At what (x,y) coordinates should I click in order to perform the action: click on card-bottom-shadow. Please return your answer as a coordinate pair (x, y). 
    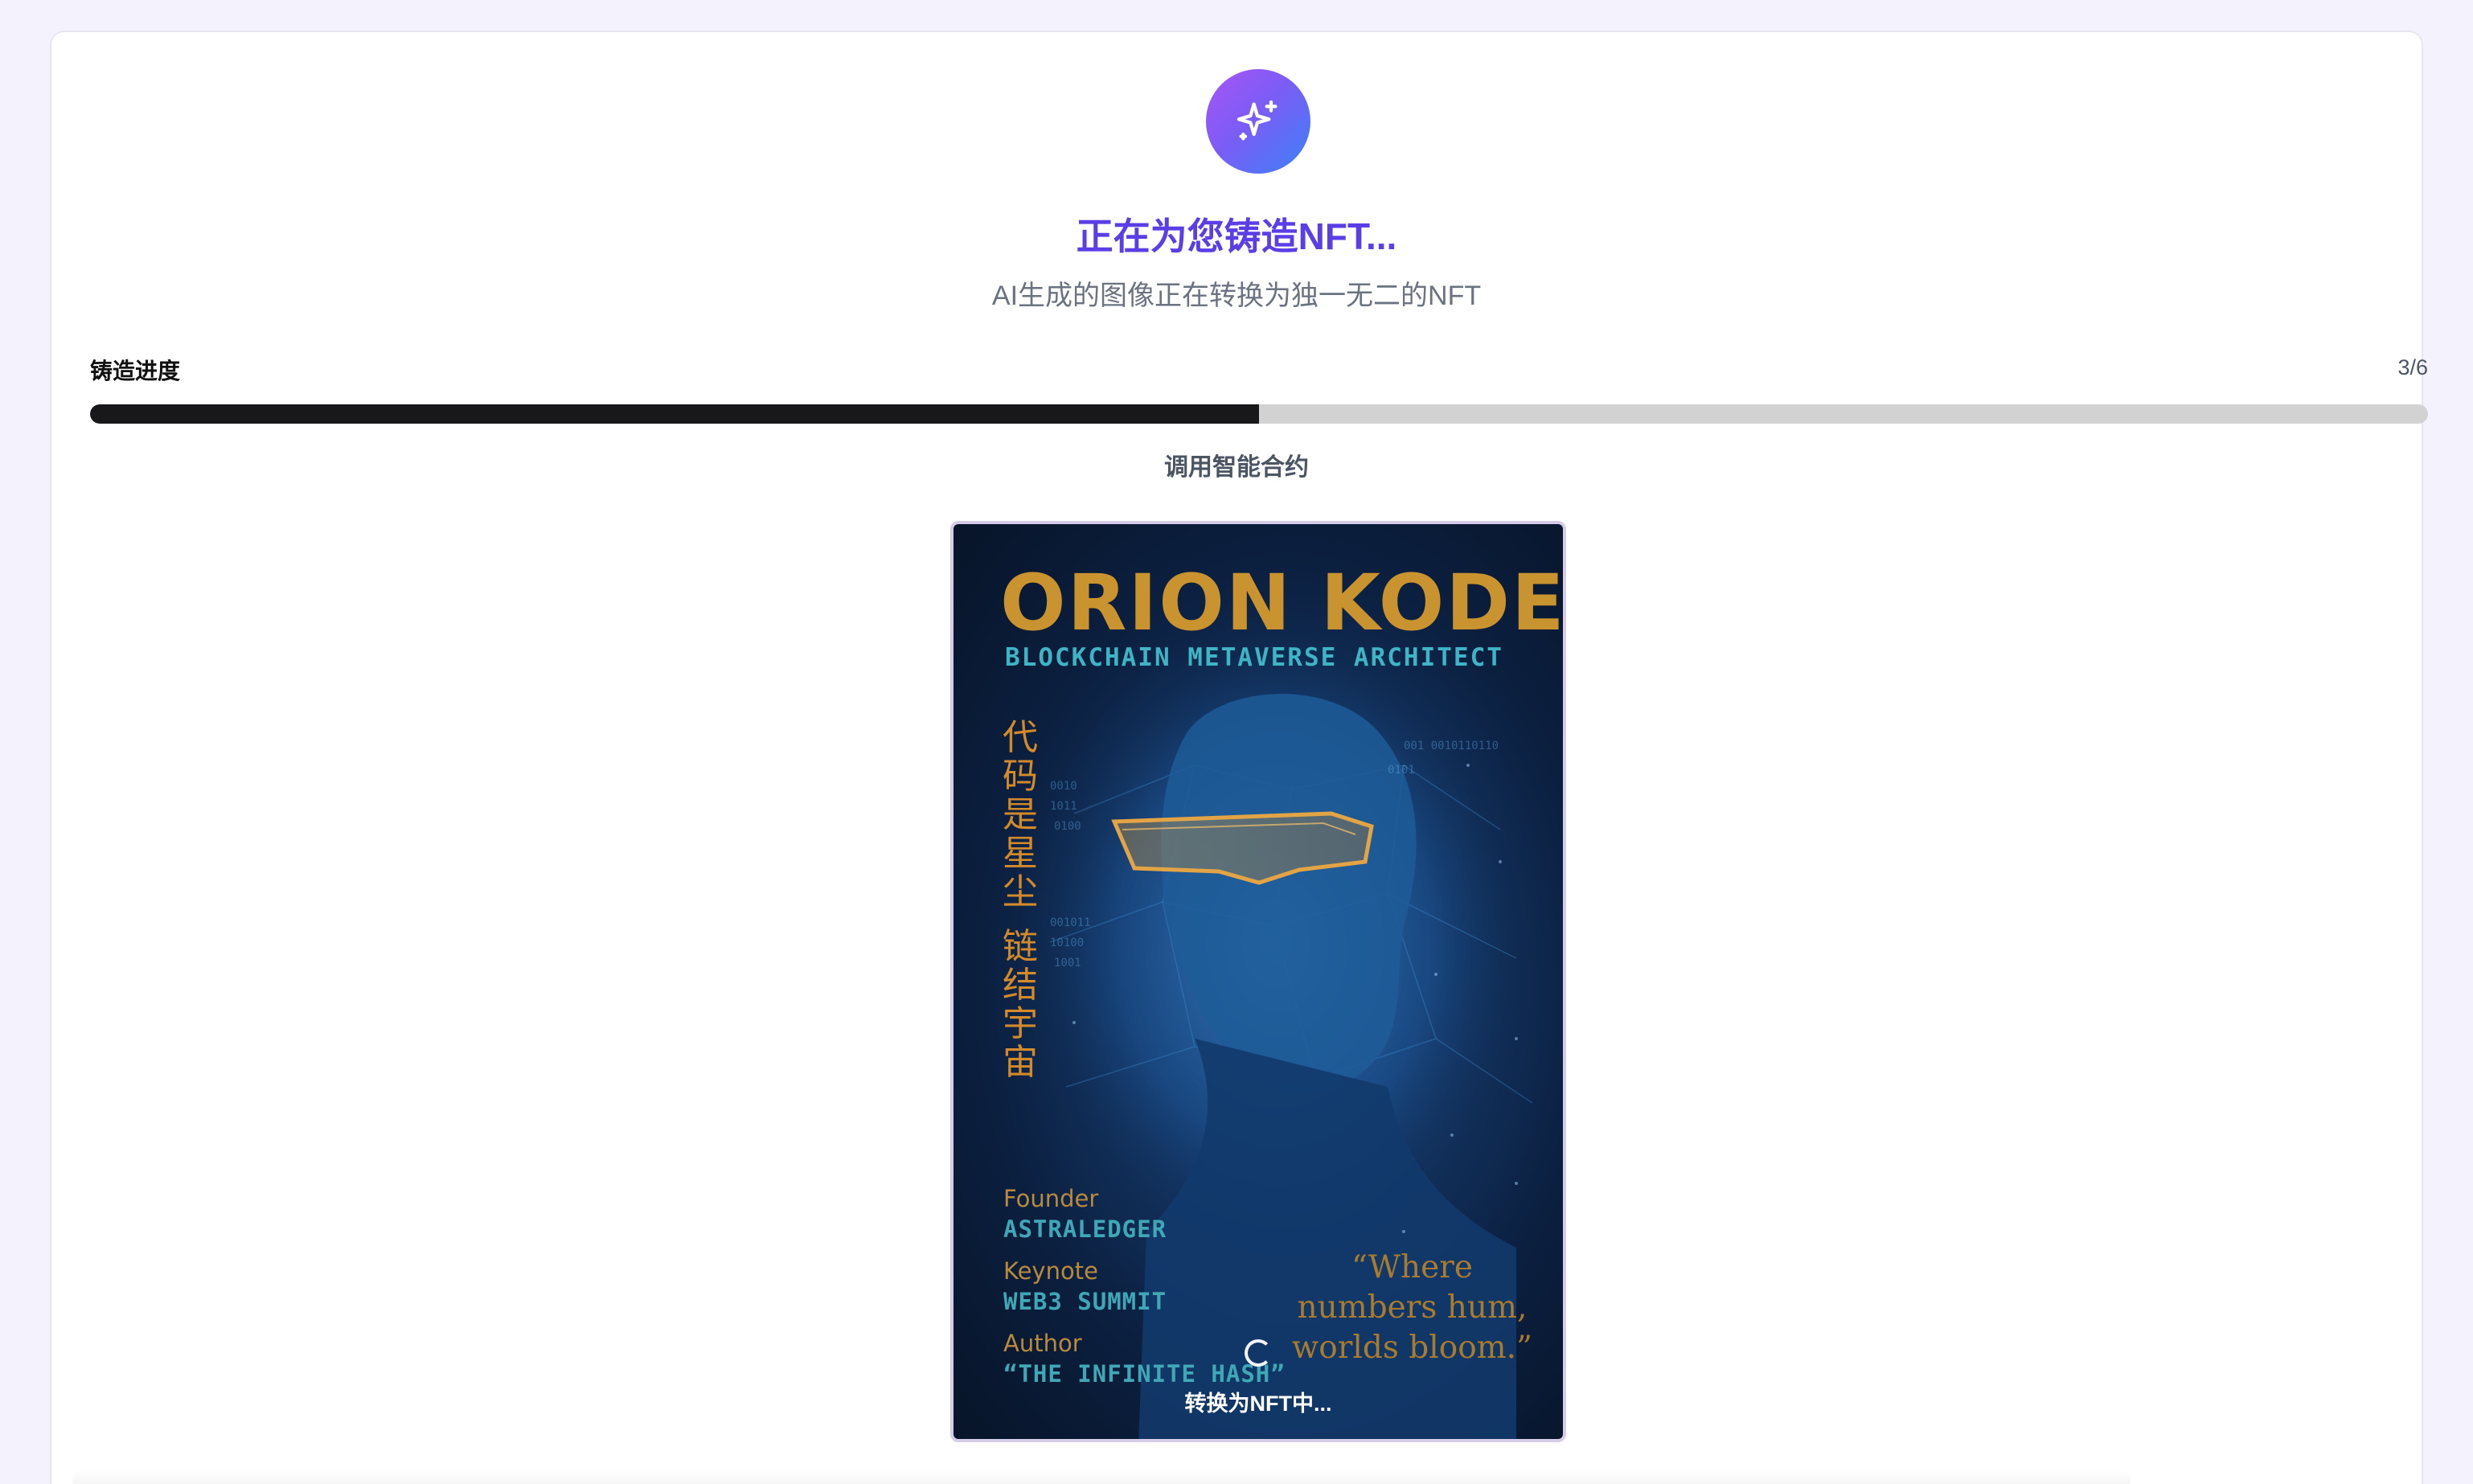
    Looking at the image, I should click on (1101, 1477).